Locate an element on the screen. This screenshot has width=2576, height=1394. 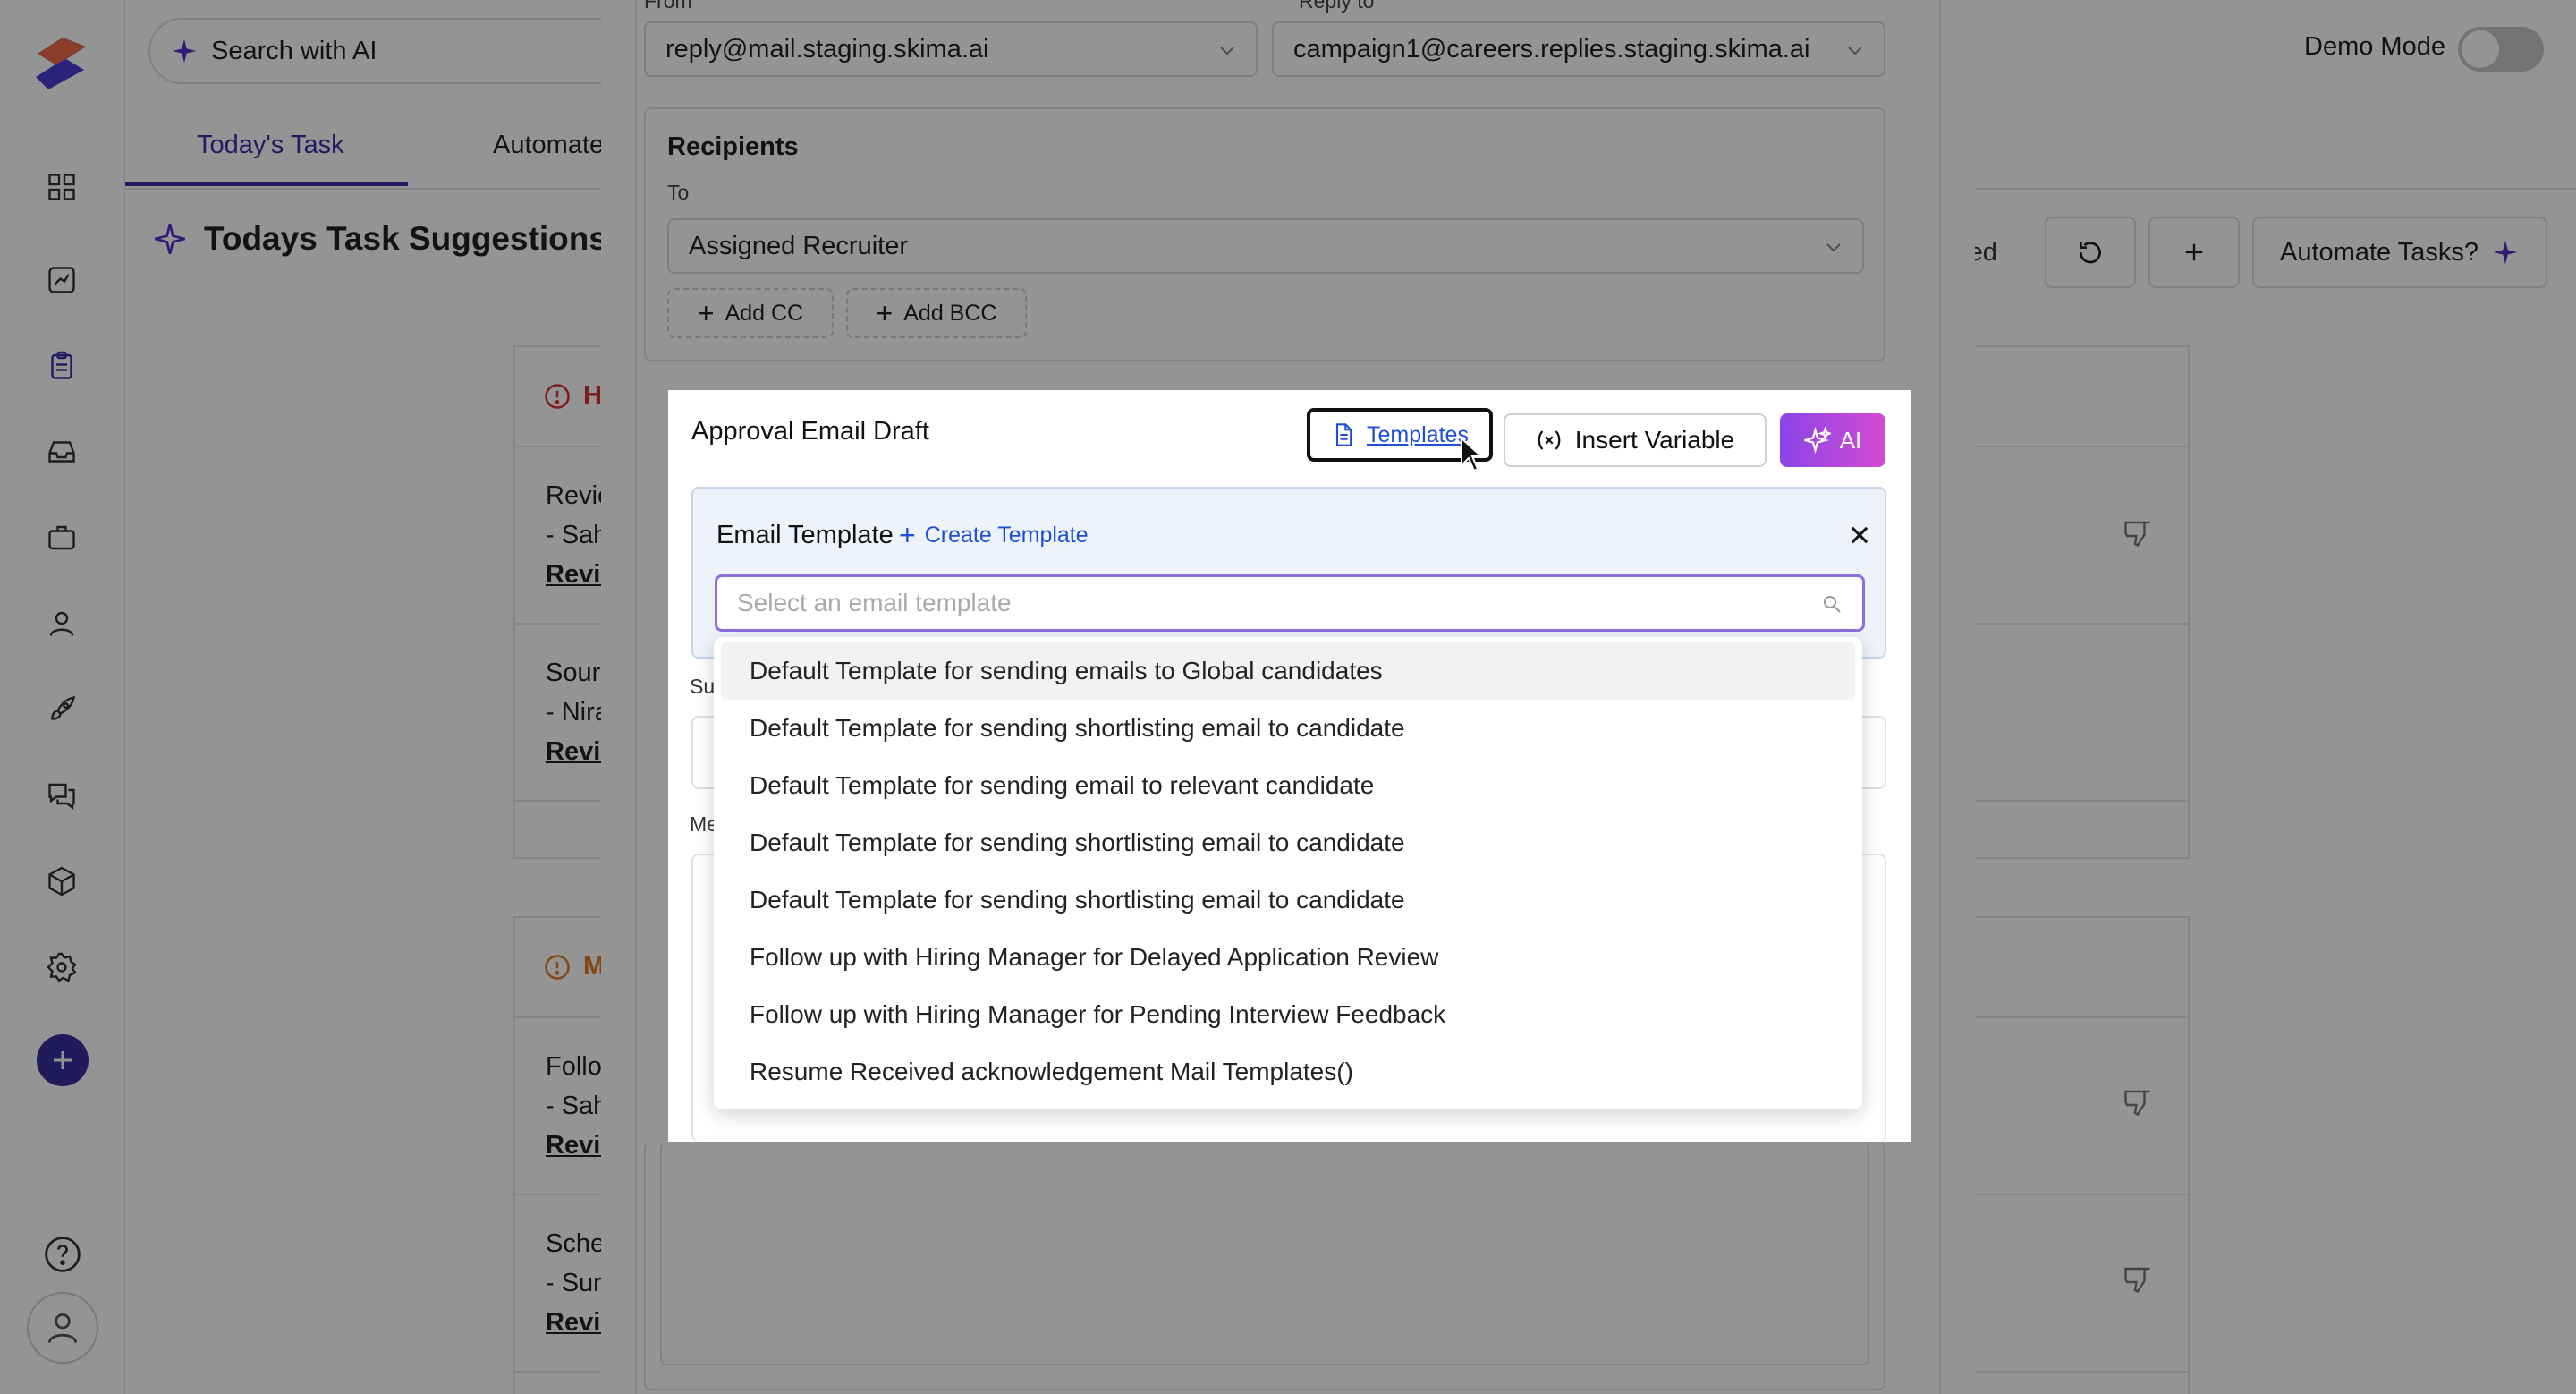
search-icon is located at coordinates (1832, 604).